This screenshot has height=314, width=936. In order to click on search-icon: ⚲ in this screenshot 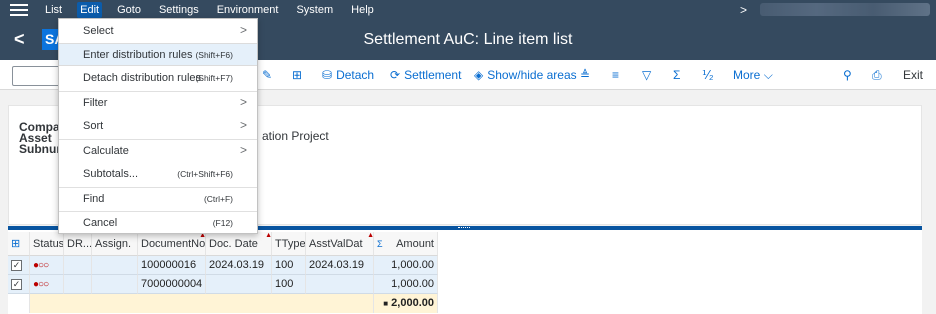, I will do `click(847, 75)`.